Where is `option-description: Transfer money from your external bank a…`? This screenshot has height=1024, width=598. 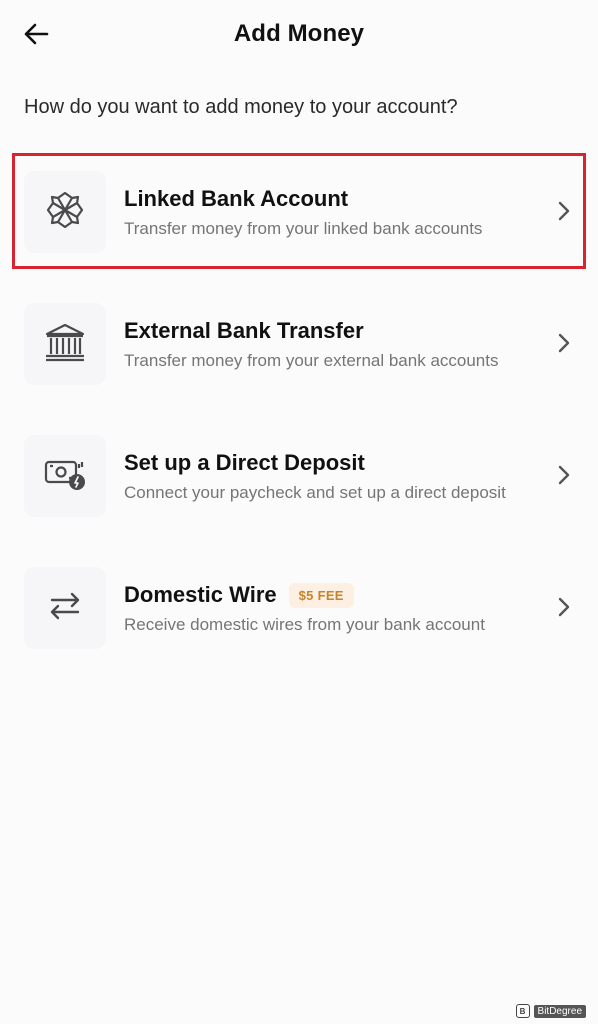 option-description: Transfer money from your external bank a… is located at coordinates (311, 360).